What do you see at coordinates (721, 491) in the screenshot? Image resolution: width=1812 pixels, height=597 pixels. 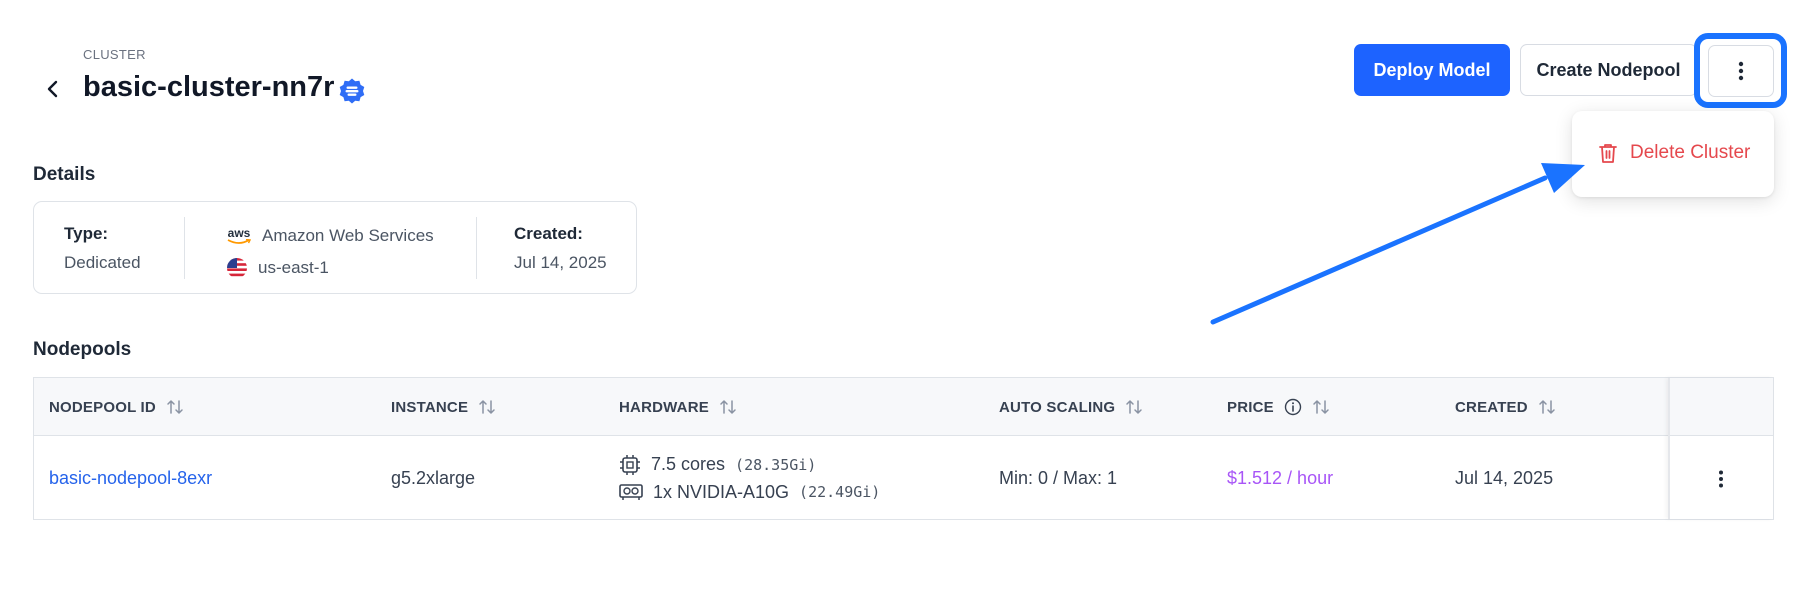 I see `gpu-value: 1x NVIDIA-A10G` at bounding box center [721, 491].